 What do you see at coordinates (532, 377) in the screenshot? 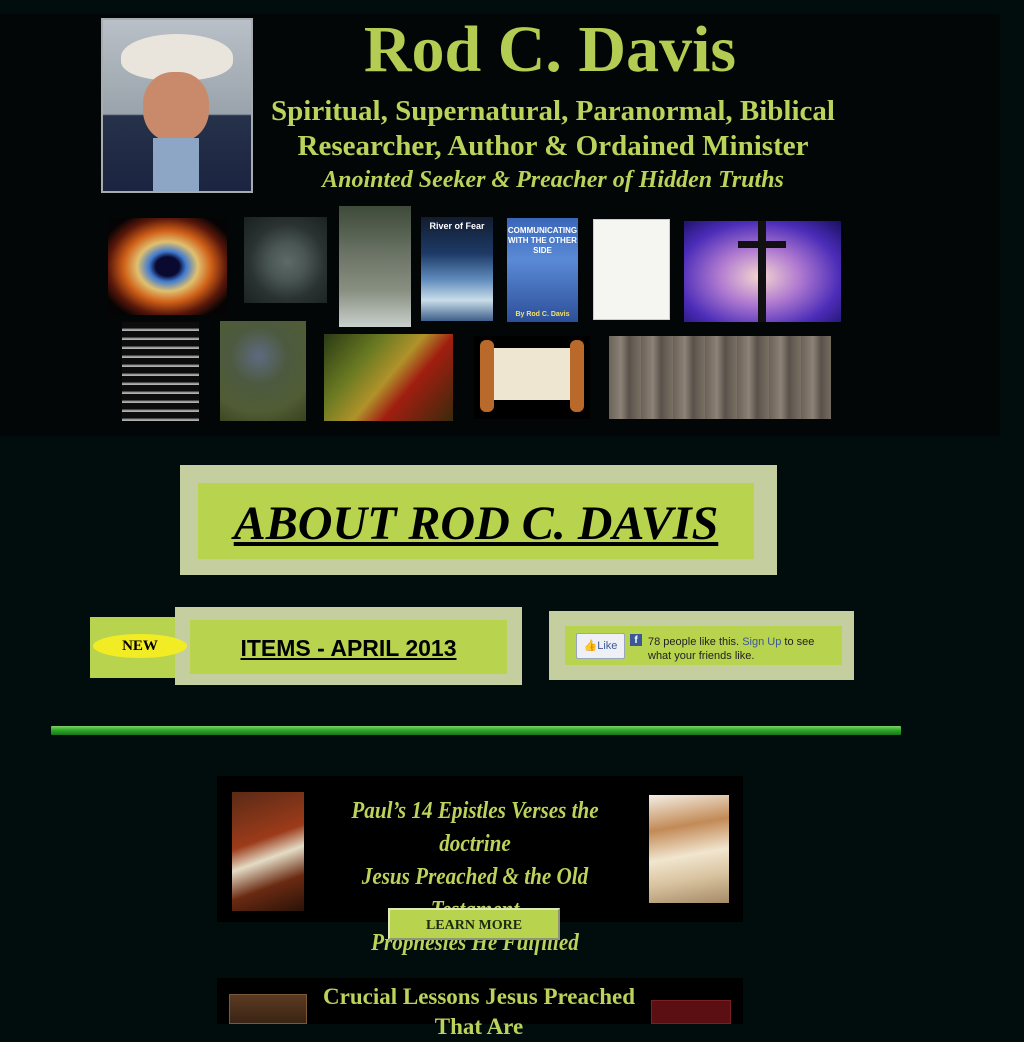
I see `torah-scroll-thumbnail` at bounding box center [532, 377].